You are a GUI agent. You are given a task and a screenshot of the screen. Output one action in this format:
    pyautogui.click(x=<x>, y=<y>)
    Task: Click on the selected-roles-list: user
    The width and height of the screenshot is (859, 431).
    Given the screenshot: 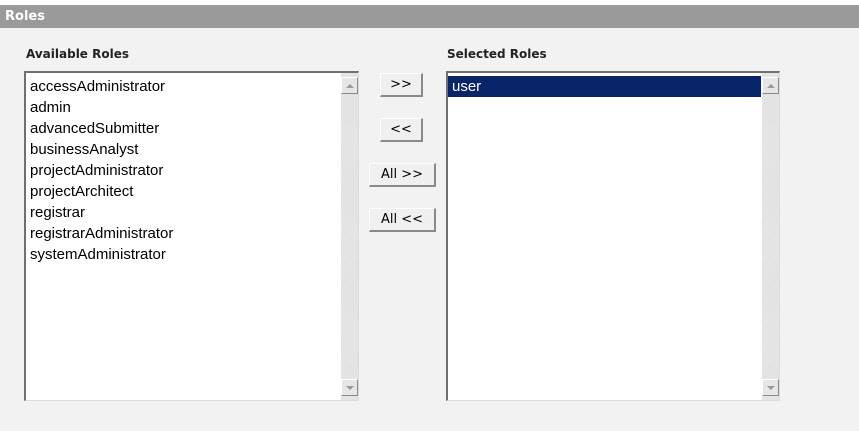 What is the action you would take?
    pyautogui.click(x=604, y=86)
    